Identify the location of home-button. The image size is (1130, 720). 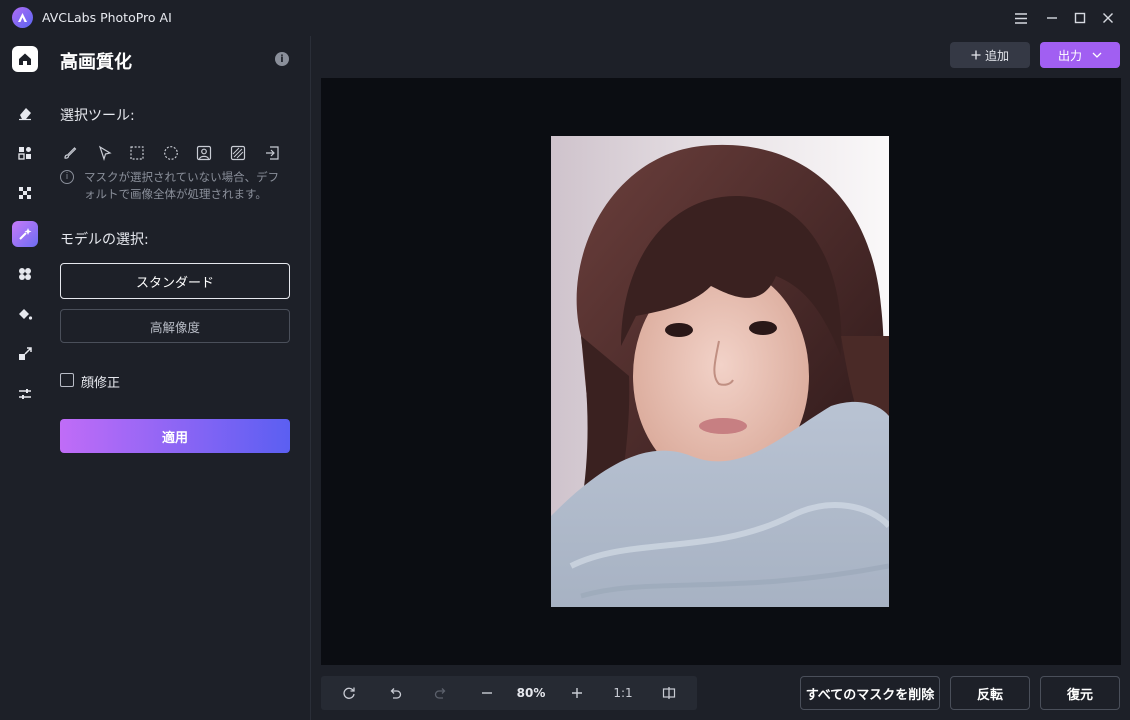
(25, 59).